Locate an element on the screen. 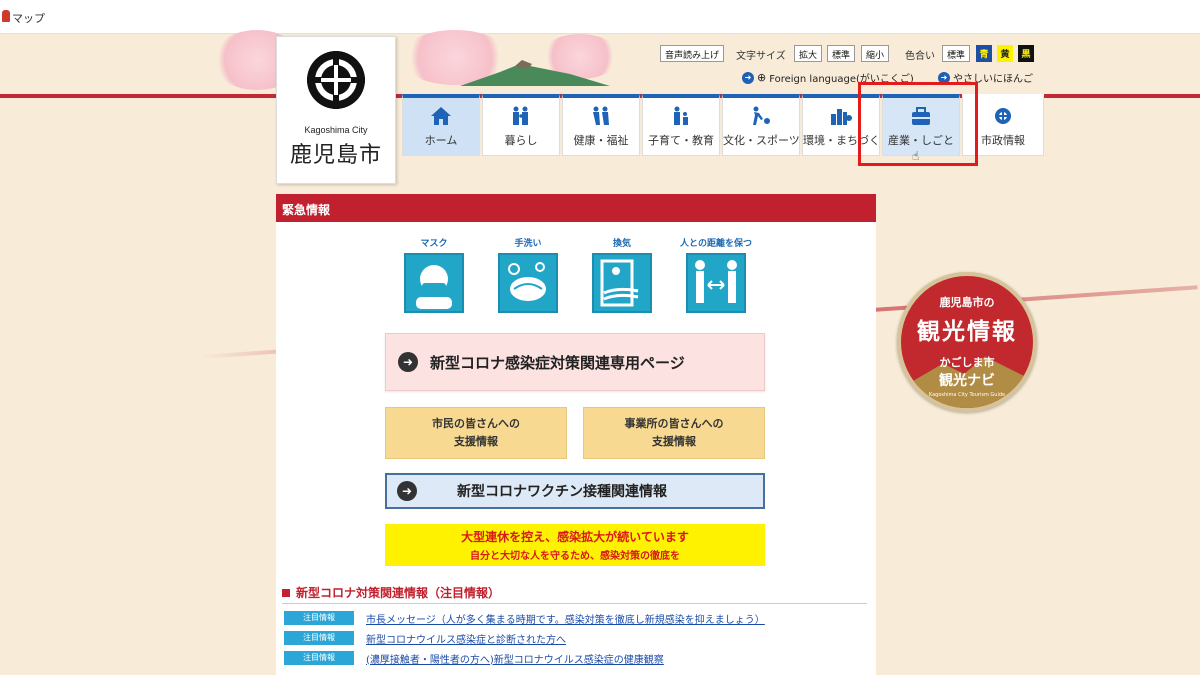  parent-child-icon is located at coordinates (681, 115).